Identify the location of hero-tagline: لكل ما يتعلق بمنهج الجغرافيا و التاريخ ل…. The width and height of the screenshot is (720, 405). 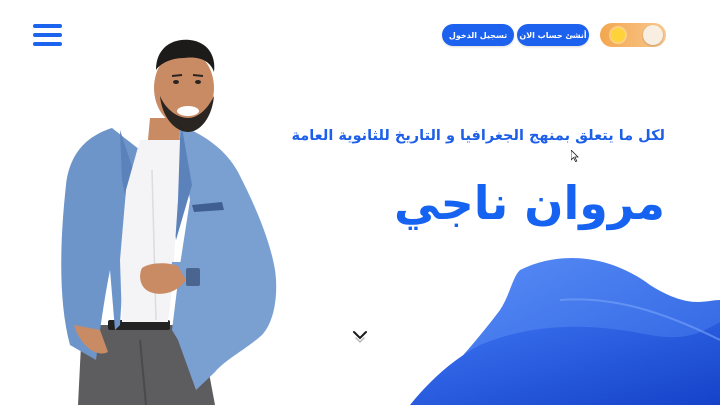
(478, 136).